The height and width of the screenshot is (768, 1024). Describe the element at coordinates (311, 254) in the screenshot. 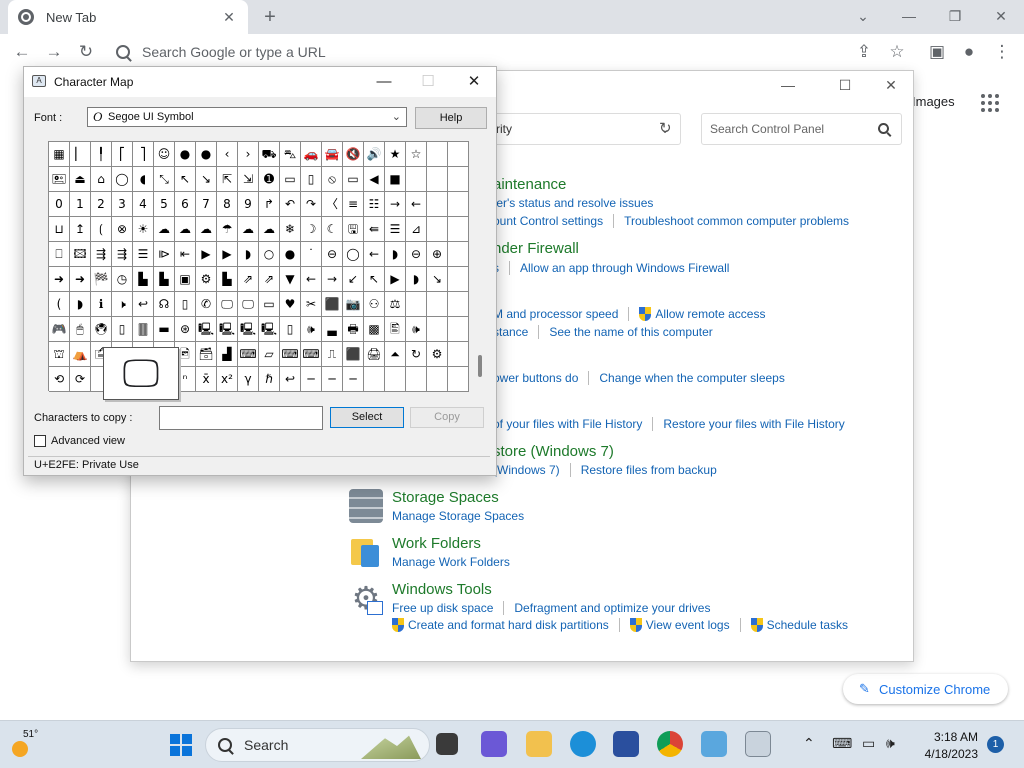

I see `character-cell: ˙` at that location.